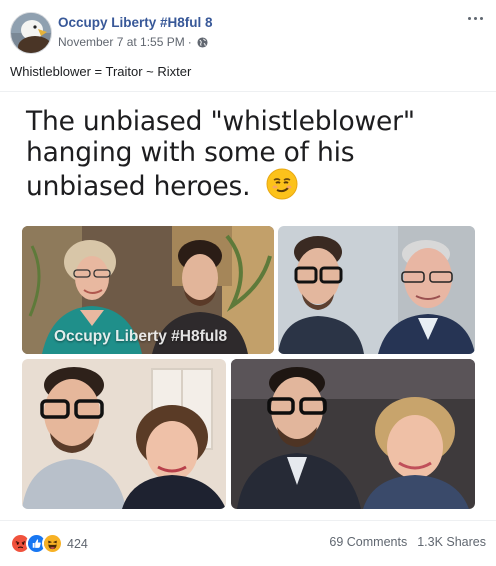 The image size is (496, 566). I want to click on photo-top-left: Occupy Liberty #H8ful8, so click(148, 290).